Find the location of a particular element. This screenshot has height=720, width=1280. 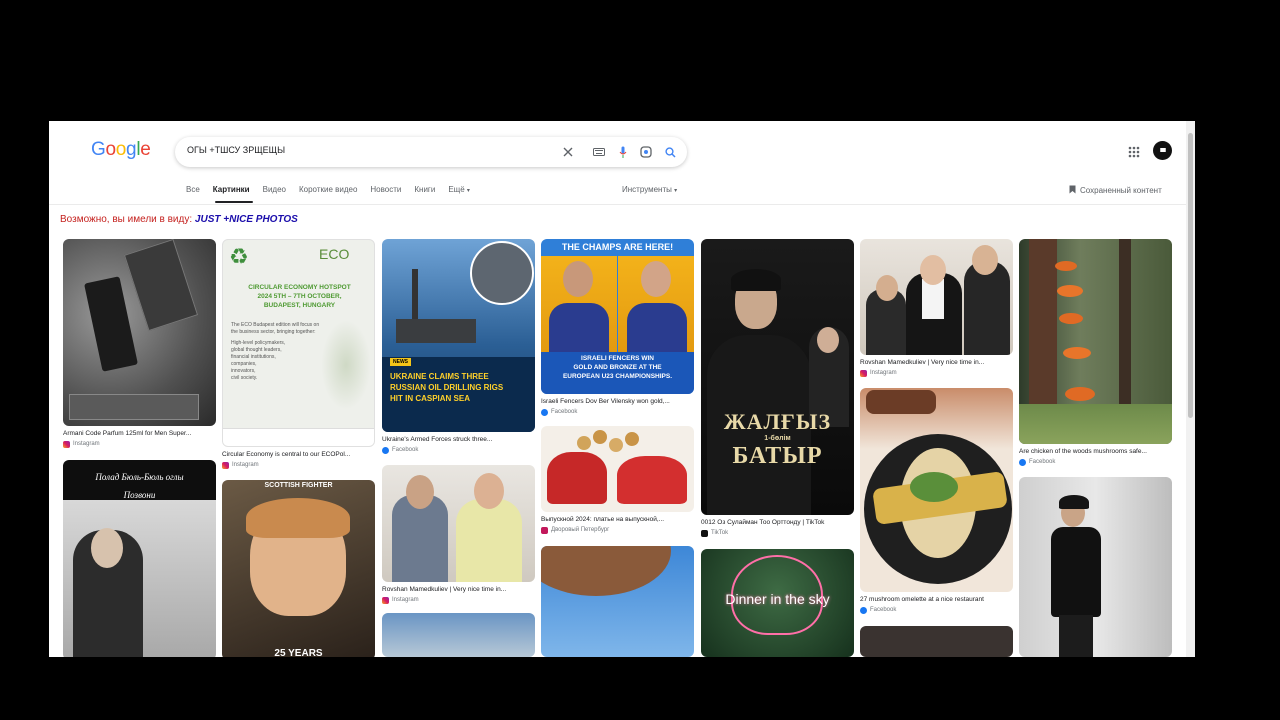

saved-content-button: Сохраненный контент is located at coordinates (1115, 190).